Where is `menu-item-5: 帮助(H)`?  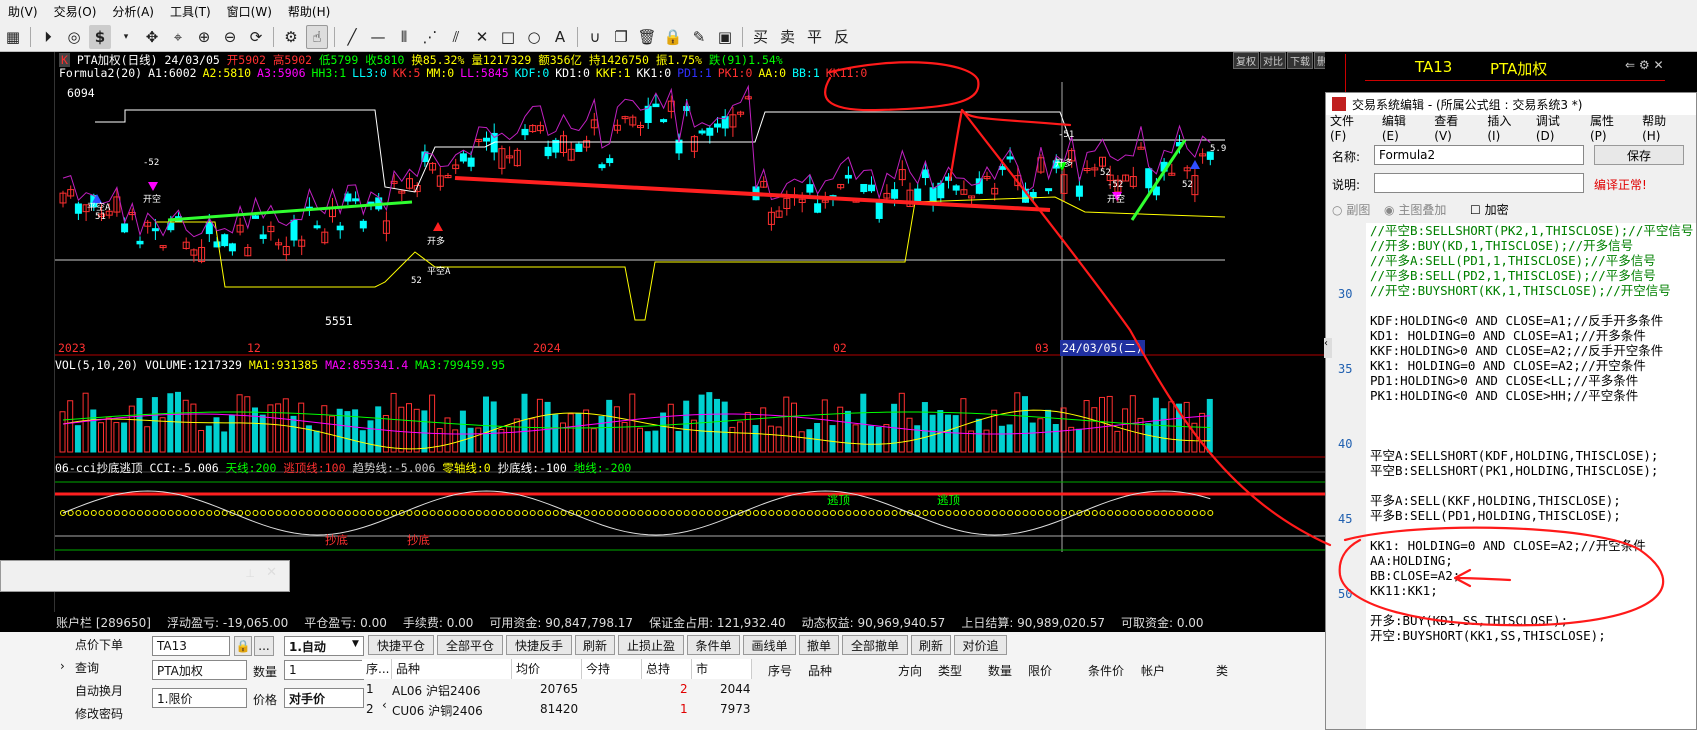
menu-item-5: 帮助(H) is located at coordinates (309, 11).